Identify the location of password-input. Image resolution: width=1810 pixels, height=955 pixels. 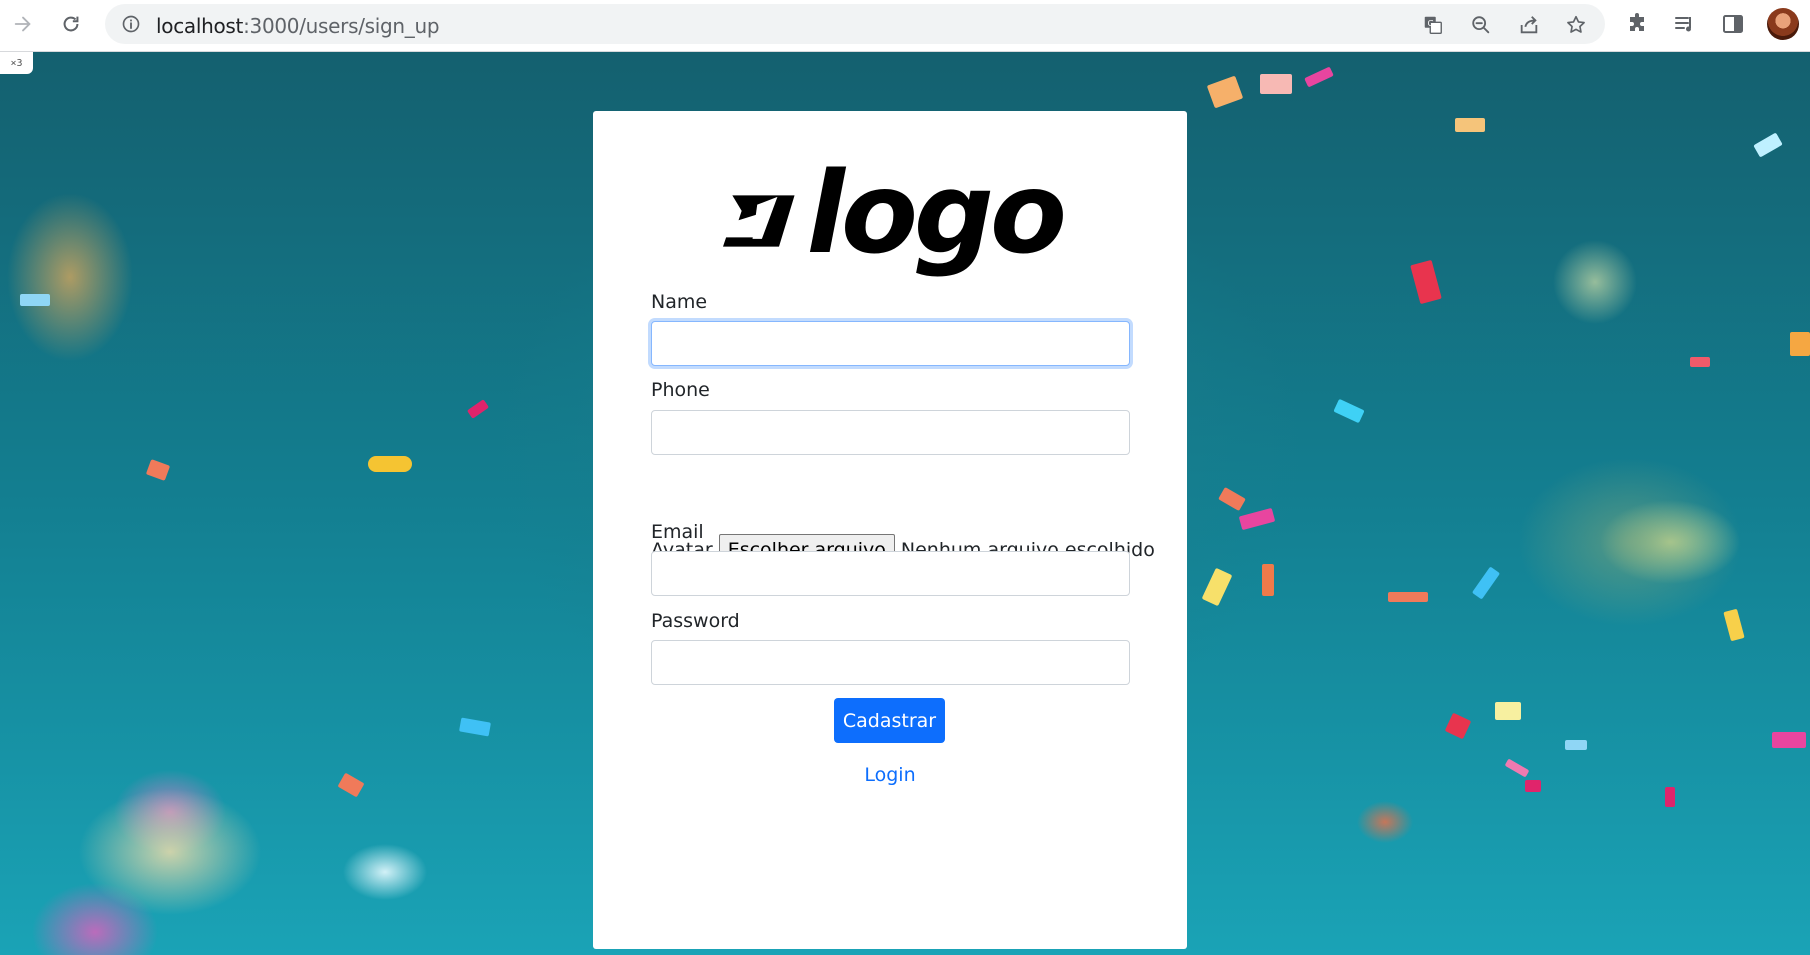
(890, 662).